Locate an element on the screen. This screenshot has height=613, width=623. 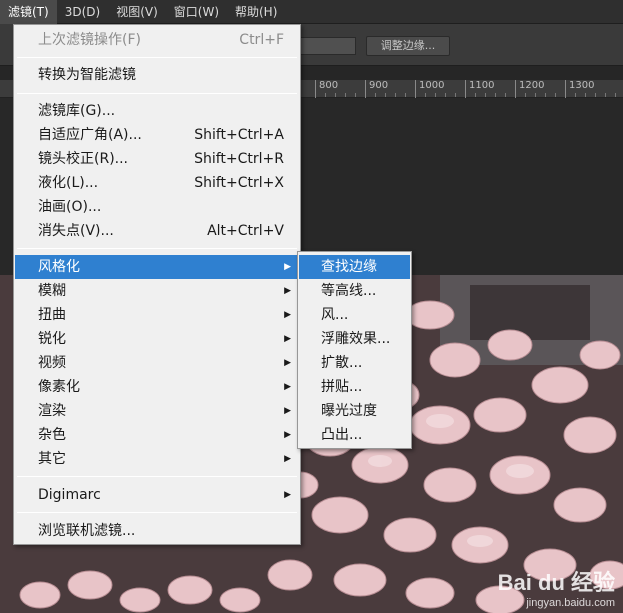
ruler-tick: 1000 is located at coordinates (429, 89).